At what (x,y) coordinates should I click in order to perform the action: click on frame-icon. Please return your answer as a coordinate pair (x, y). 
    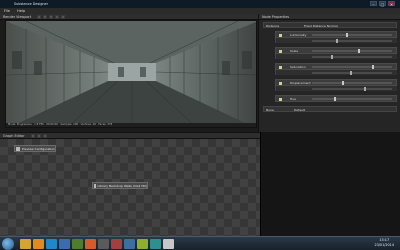
    Looking at the image, I should click on (44, 135).